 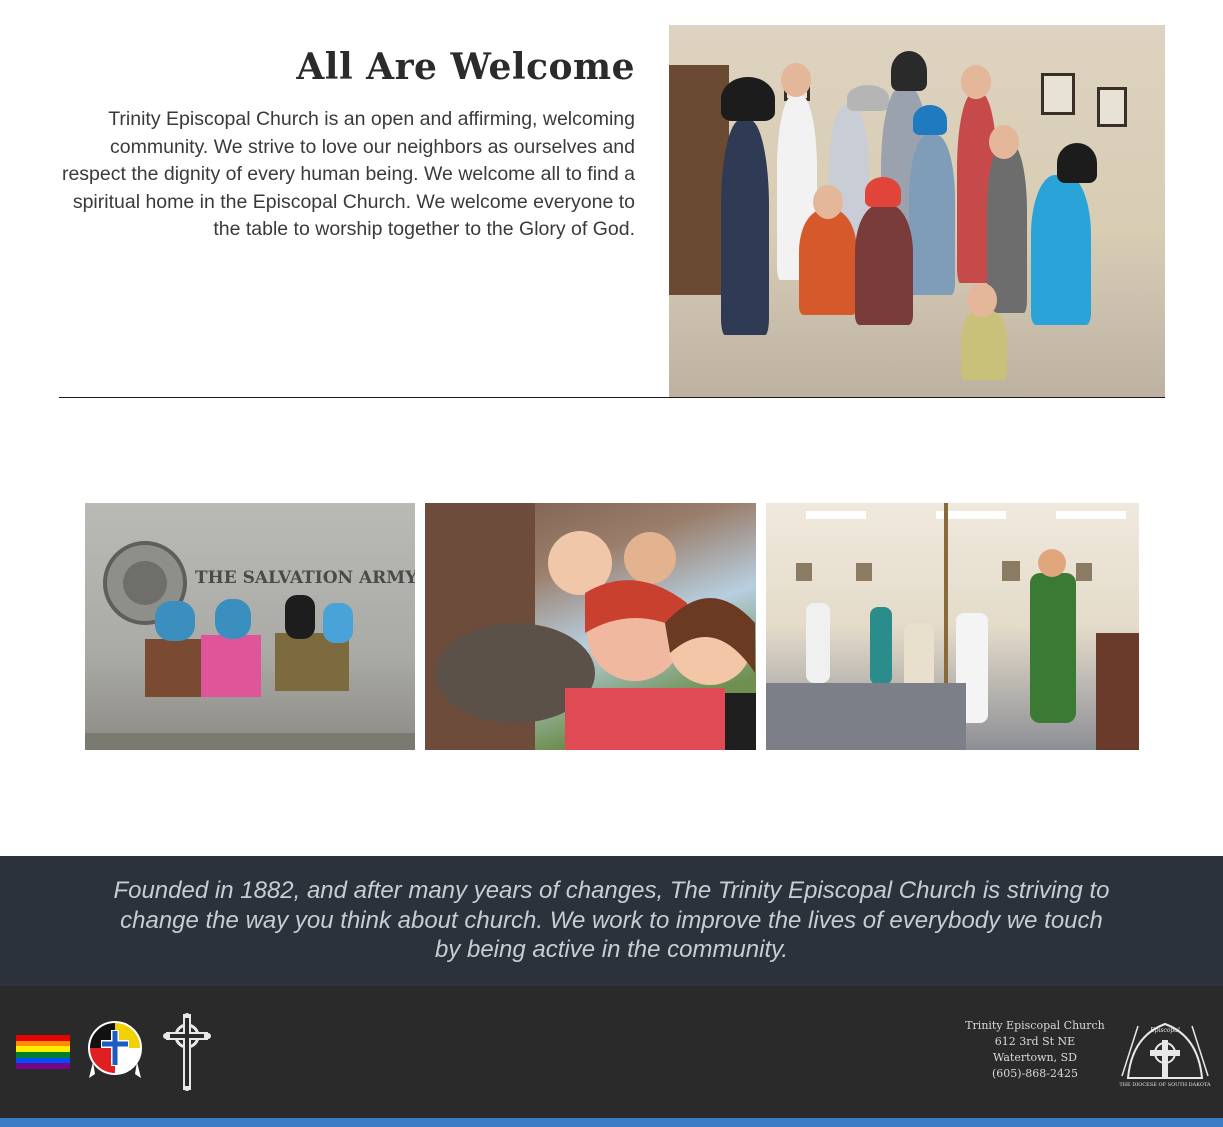 What do you see at coordinates (1164, 1030) in the screenshot?
I see `svg-text: Episcopal` at bounding box center [1164, 1030].